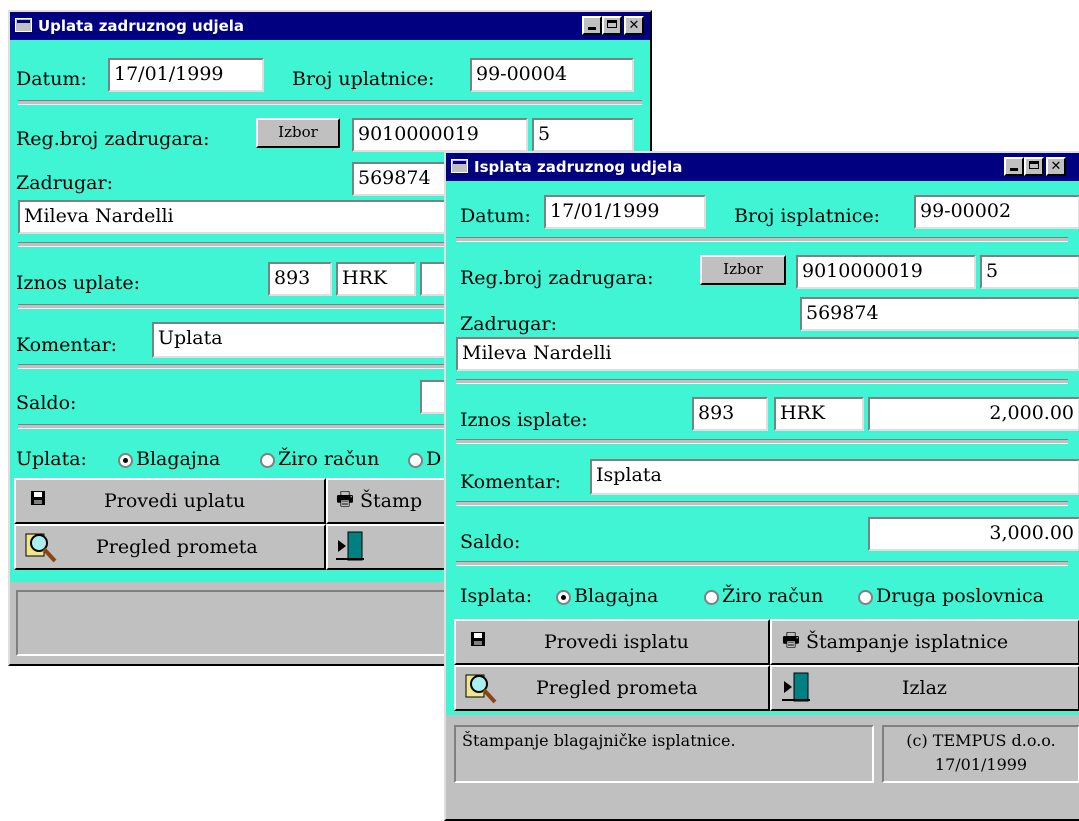 This screenshot has width=1079, height=821. I want to click on broj-uplatnice-label: Broj uplatnice:, so click(363, 79).